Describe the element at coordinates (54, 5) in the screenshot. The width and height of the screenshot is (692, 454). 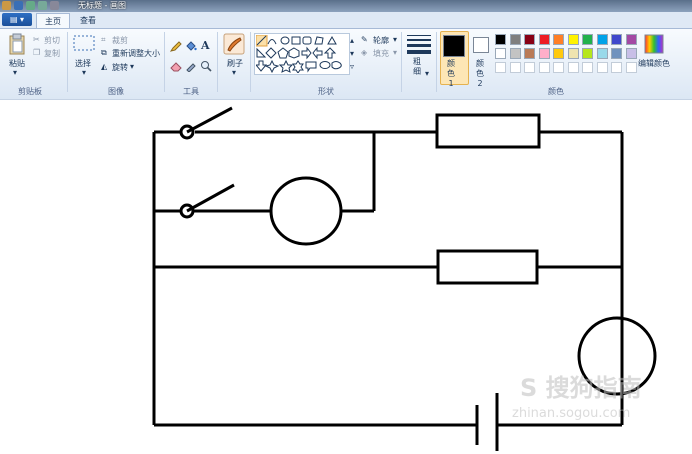
I see `quick-access-dropdown-icon` at that location.